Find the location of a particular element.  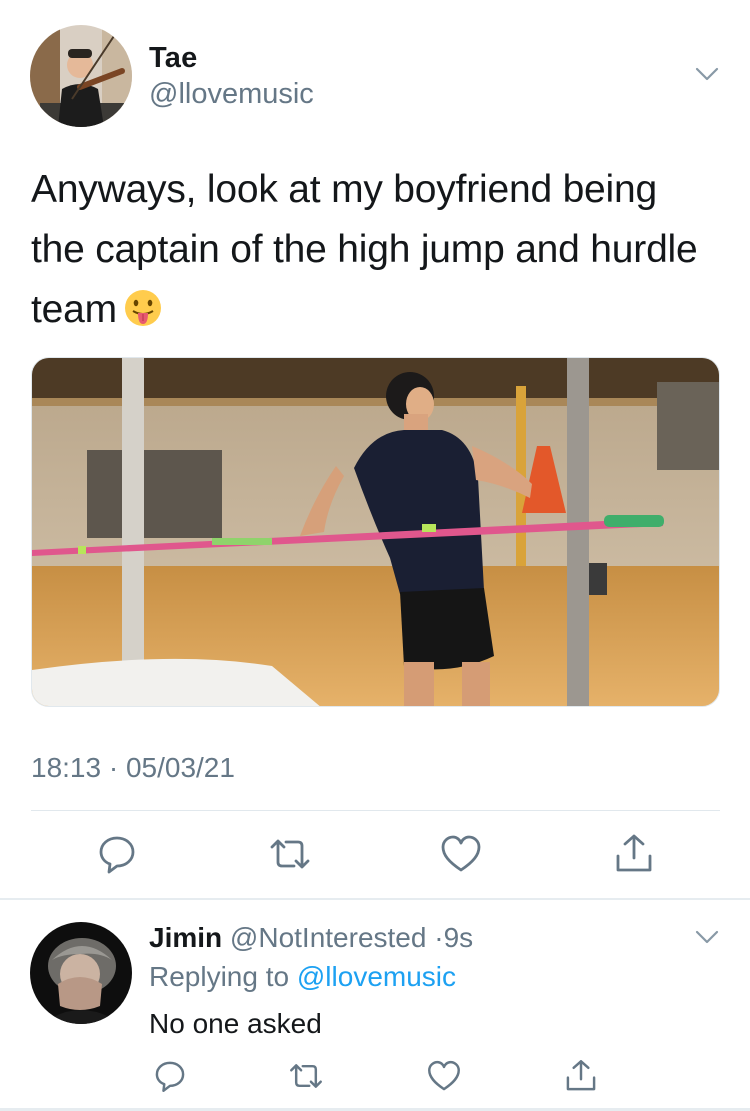

reply-text: No one asked is located at coordinates (235, 1023).